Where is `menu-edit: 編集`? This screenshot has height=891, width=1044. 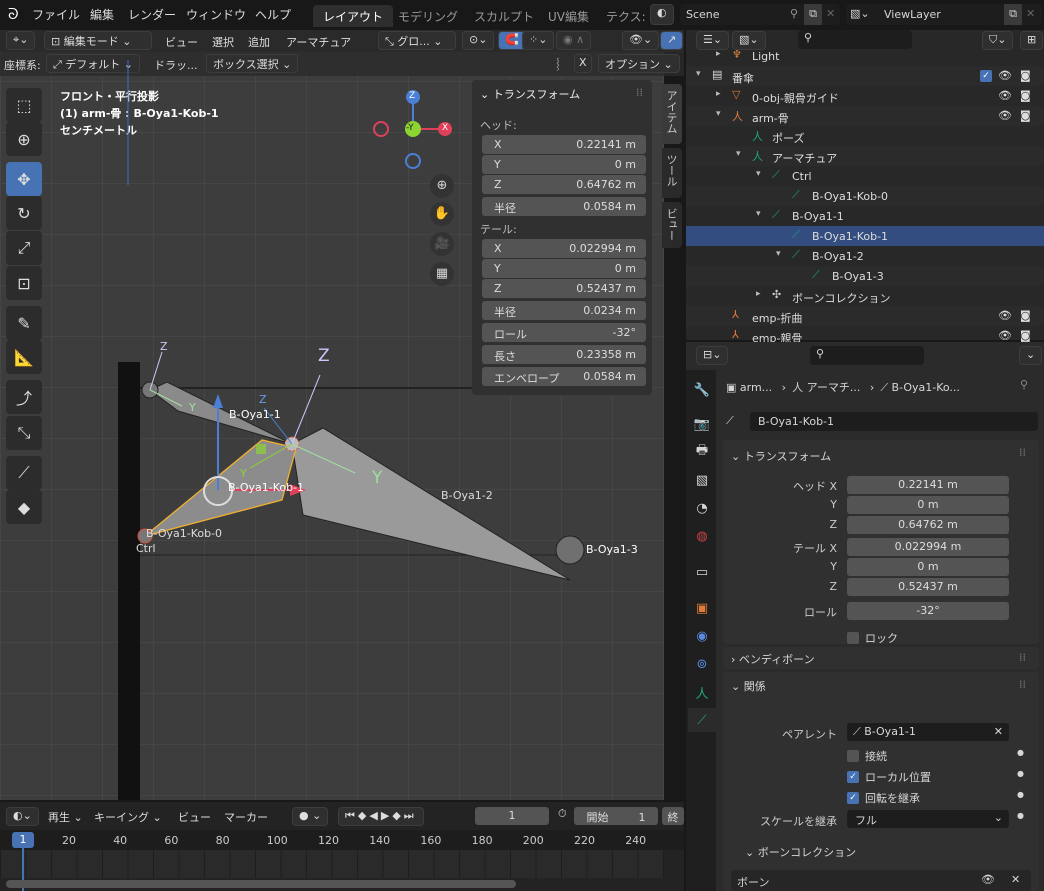 menu-edit: 編集 is located at coordinates (102, 14).